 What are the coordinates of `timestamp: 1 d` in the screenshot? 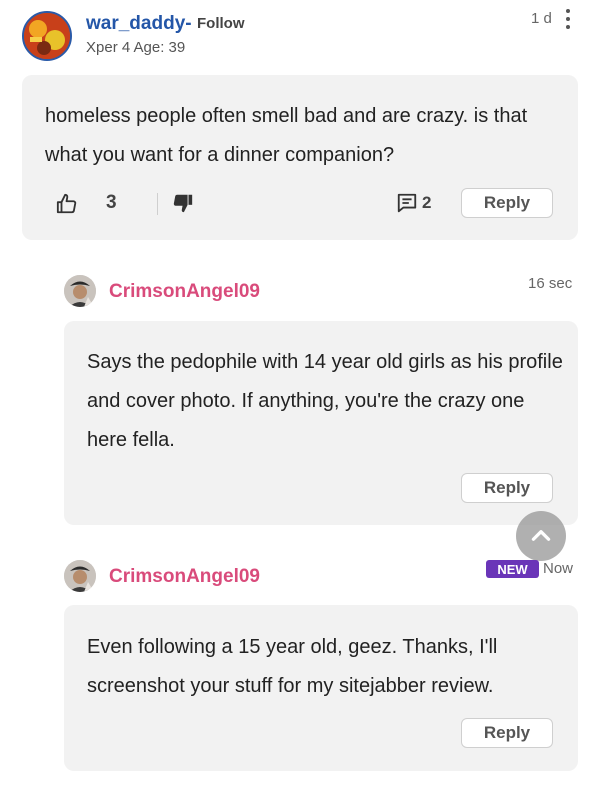 It's located at (541, 18).